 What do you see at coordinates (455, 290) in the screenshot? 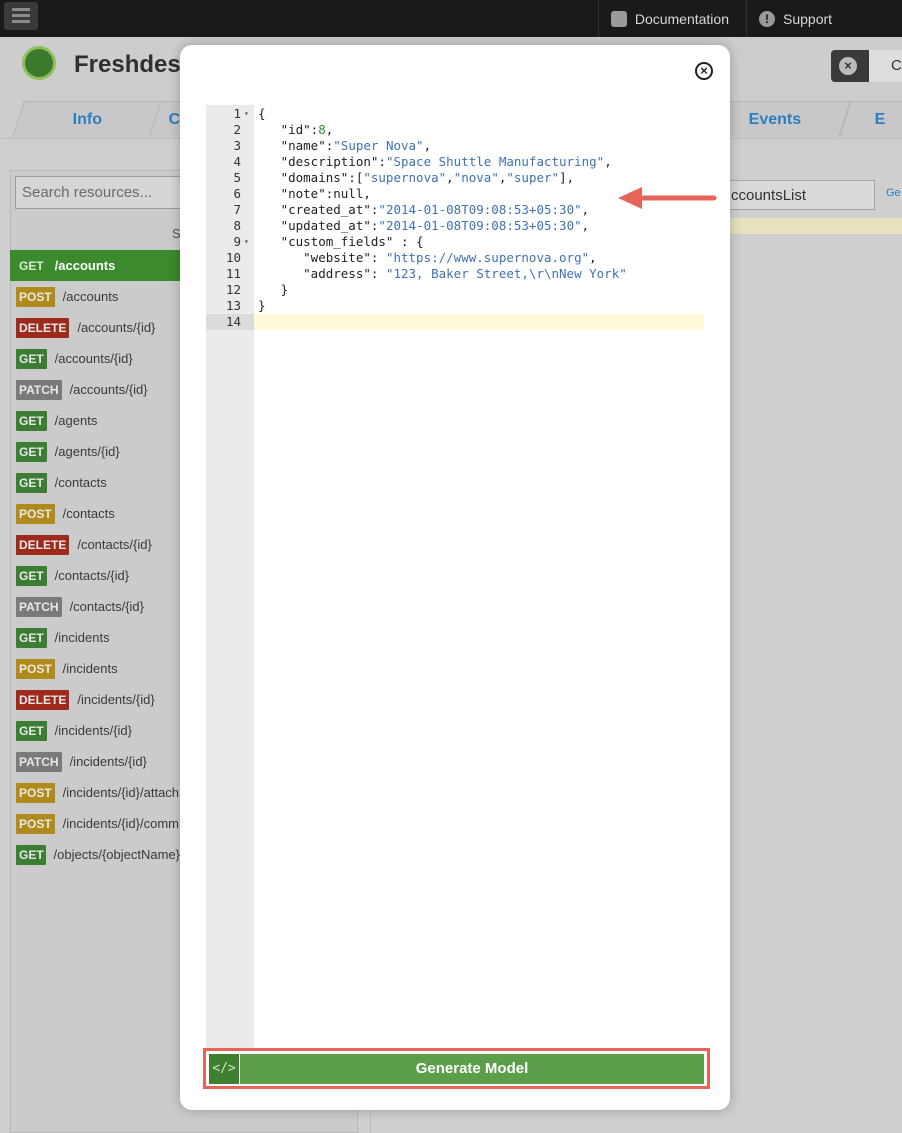
I see `code-line: 12 }` at bounding box center [455, 290].